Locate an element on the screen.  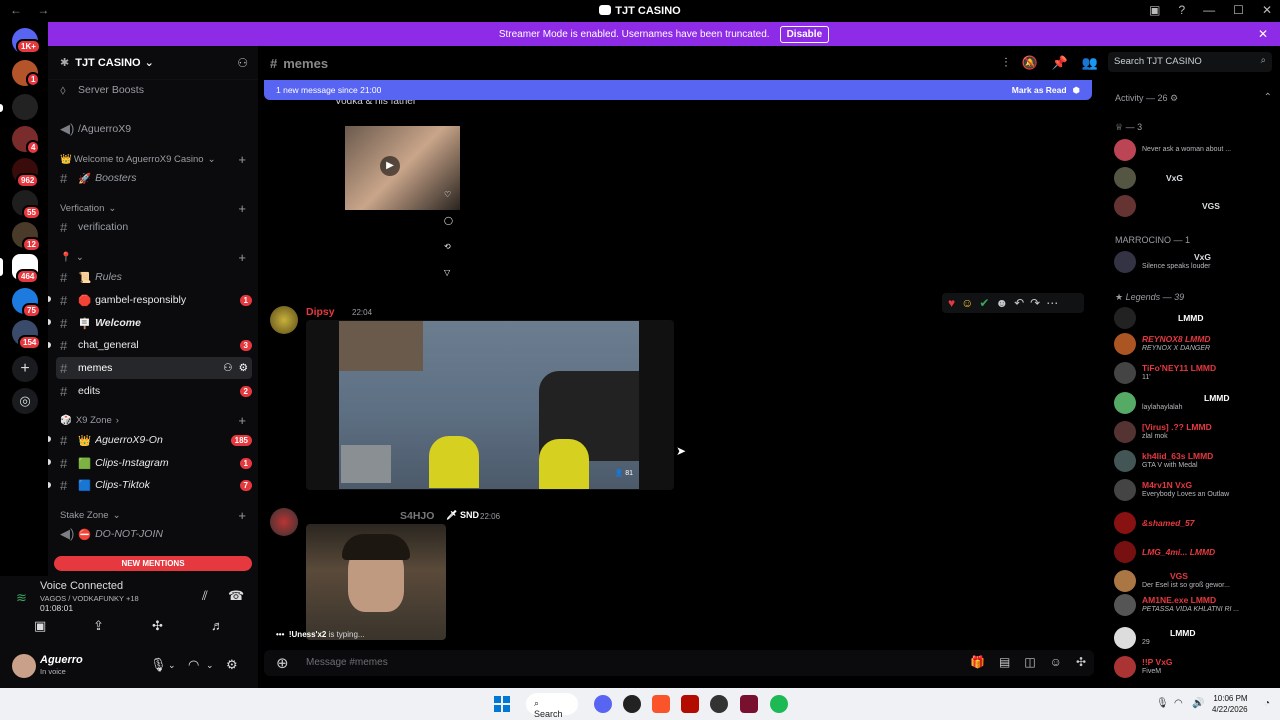
server-icon is located at coordinates (25, 107).